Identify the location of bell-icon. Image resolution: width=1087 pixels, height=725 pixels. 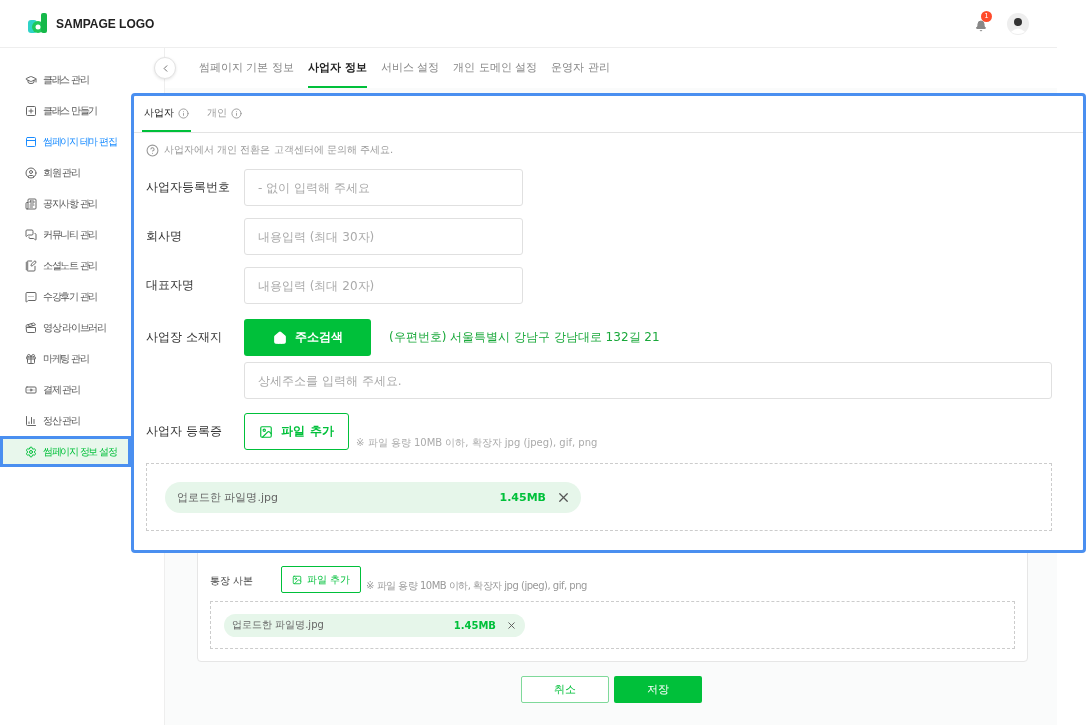
(981, 25).